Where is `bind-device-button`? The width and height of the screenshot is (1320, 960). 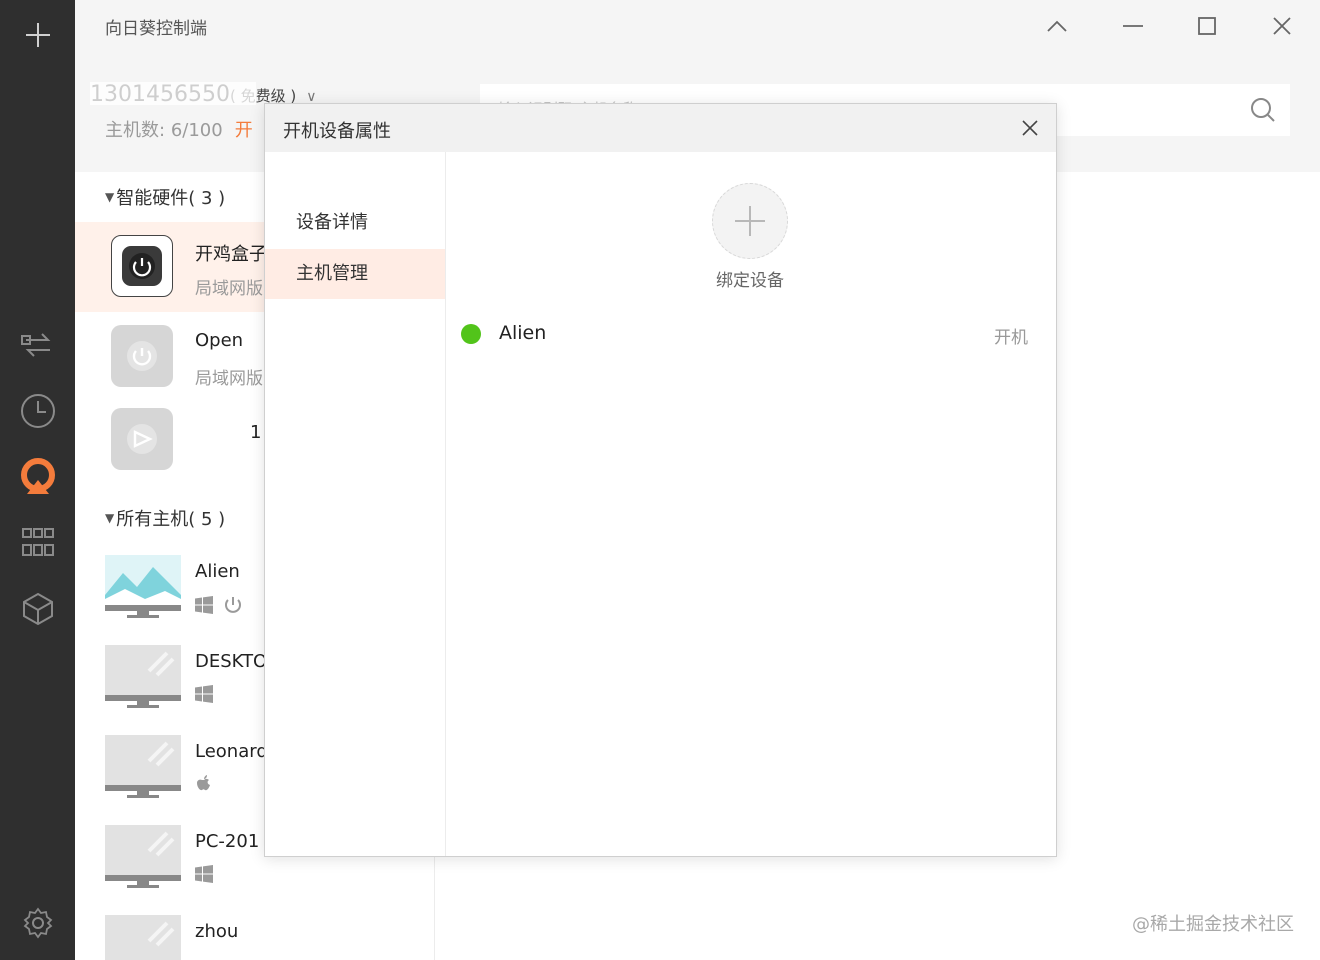 bind-device-button is located at coordinates (750, 221).